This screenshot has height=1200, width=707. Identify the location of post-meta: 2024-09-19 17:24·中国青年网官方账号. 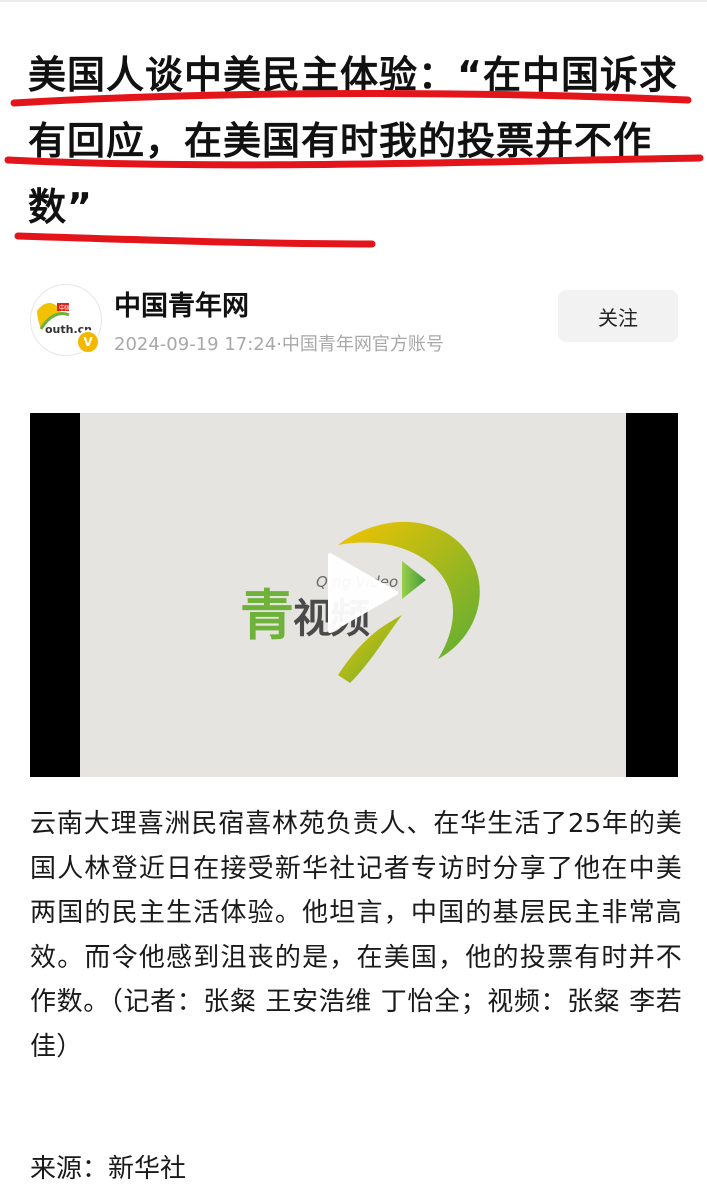
(279, 344).